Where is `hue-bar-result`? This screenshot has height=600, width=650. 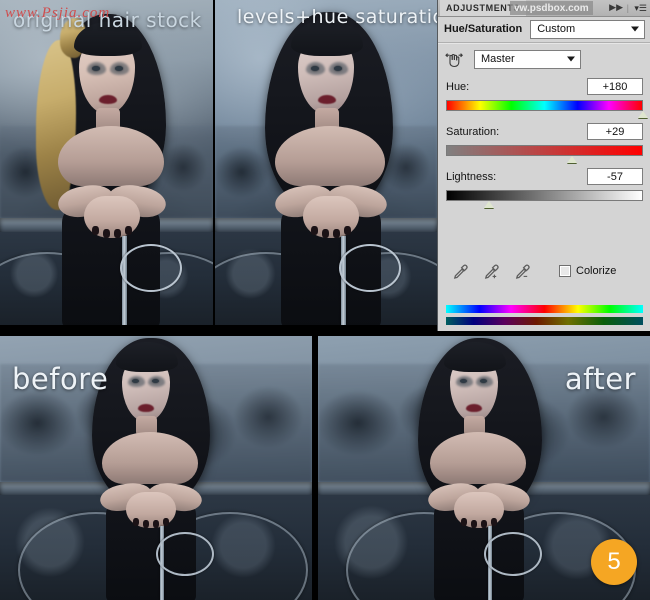 hue-bar-result is located at coordinates (544, 321).